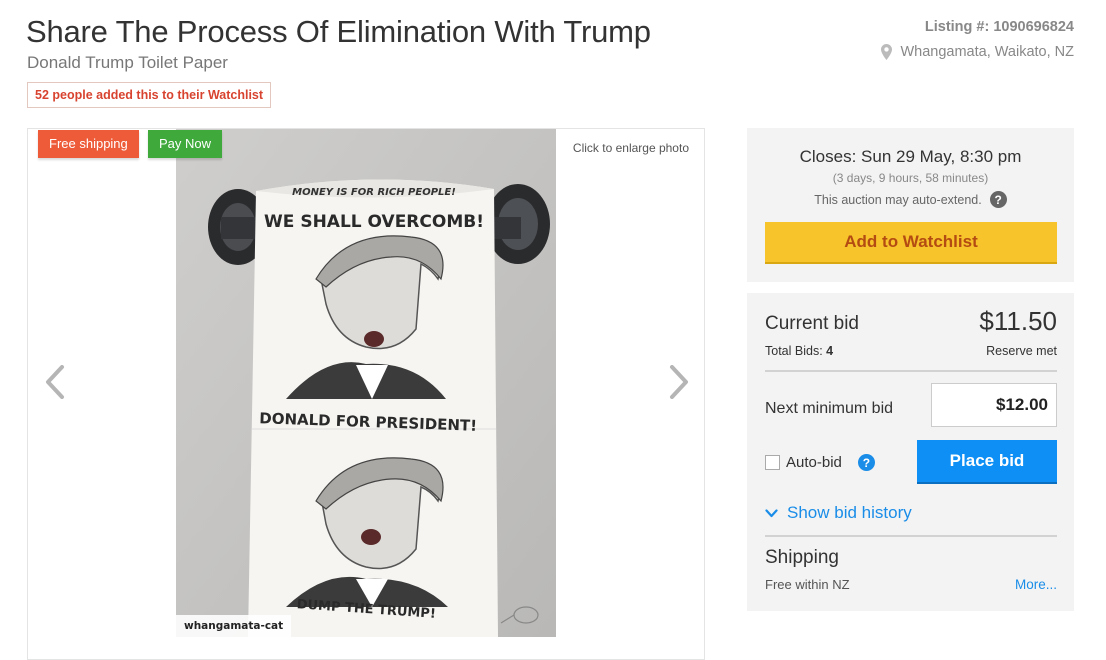  Describe the element at coordinates (911, 243) in the screenshot. I see `add-to-watchlist-button: Add to Watchlist` at that location.